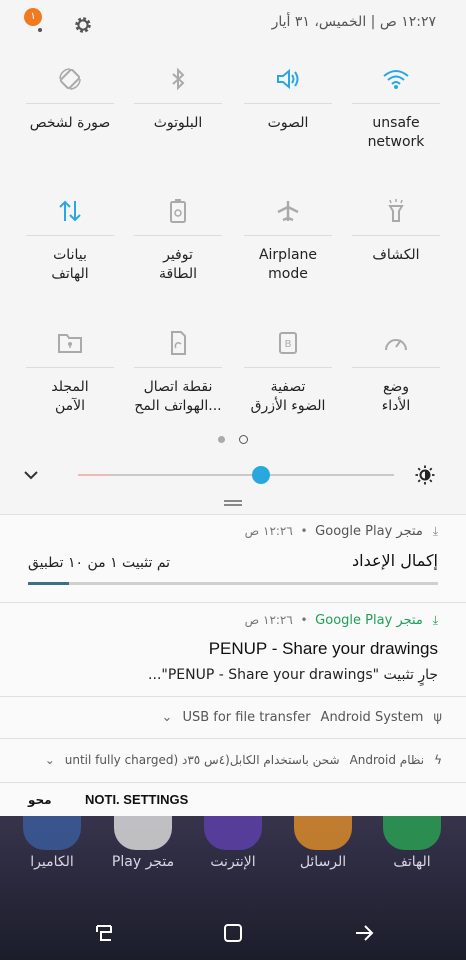 The width and height of the screenshot is (466, 960). What do you see at coordinates (323, 862) in the screenshot?
I see `dock-label: الرسائل` at bounding box center [323, 862].